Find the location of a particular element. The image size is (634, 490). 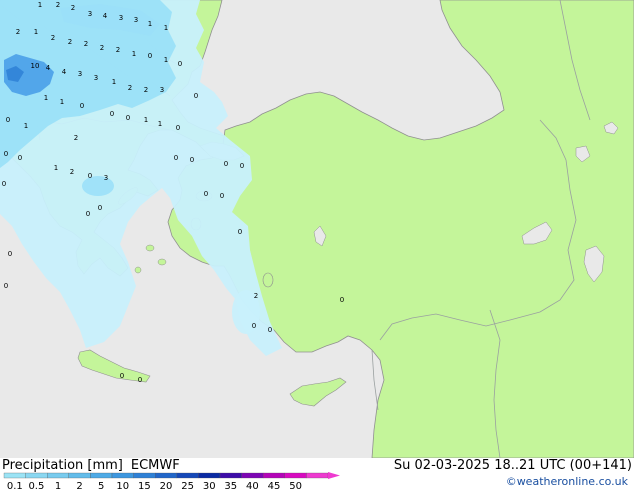

legend-arrow is located at coordinates (334, 475).